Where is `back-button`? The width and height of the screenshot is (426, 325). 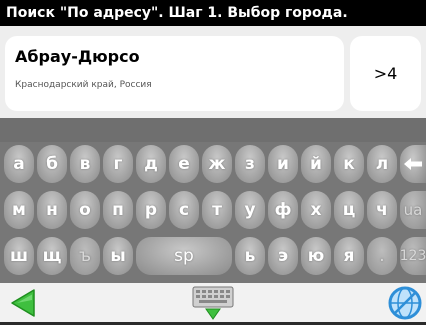 back-button is located at coordinates (23, 303).